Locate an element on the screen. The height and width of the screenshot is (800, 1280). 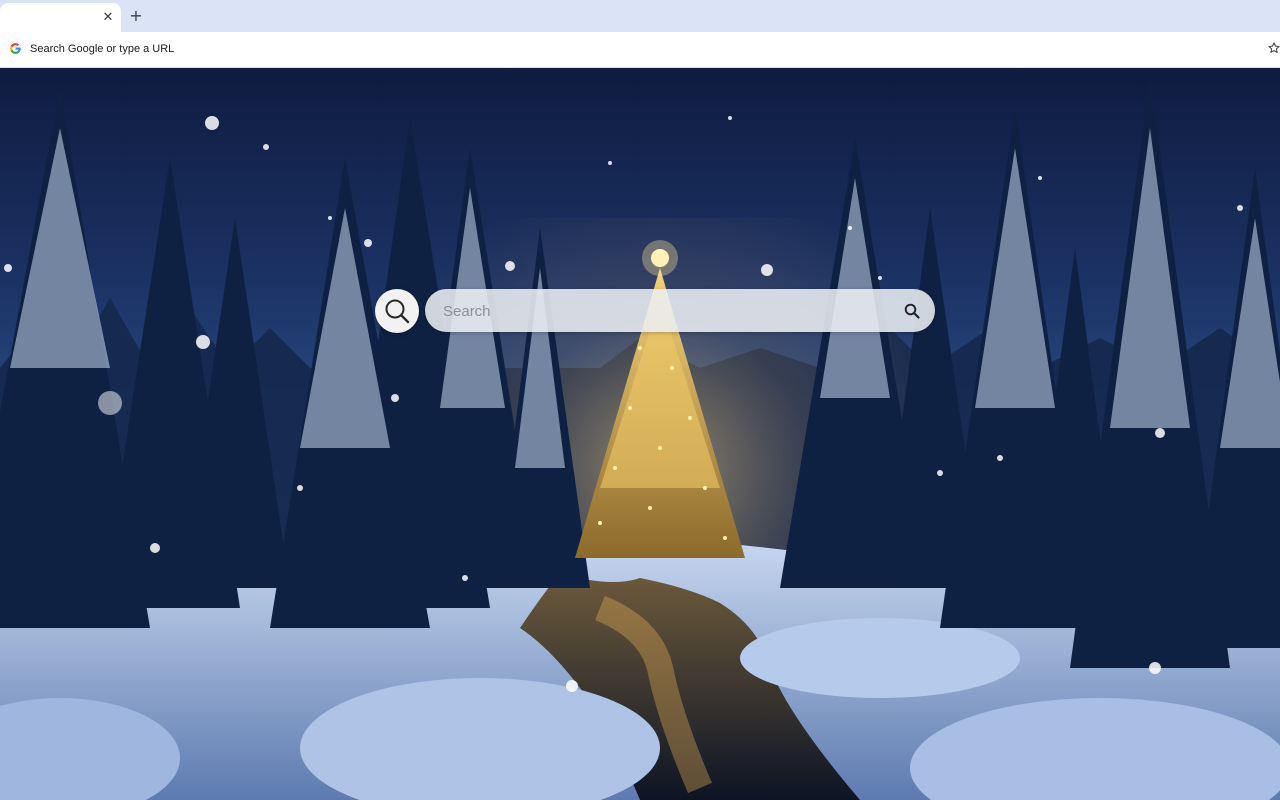
search-box is located at coordinates (680, 310).